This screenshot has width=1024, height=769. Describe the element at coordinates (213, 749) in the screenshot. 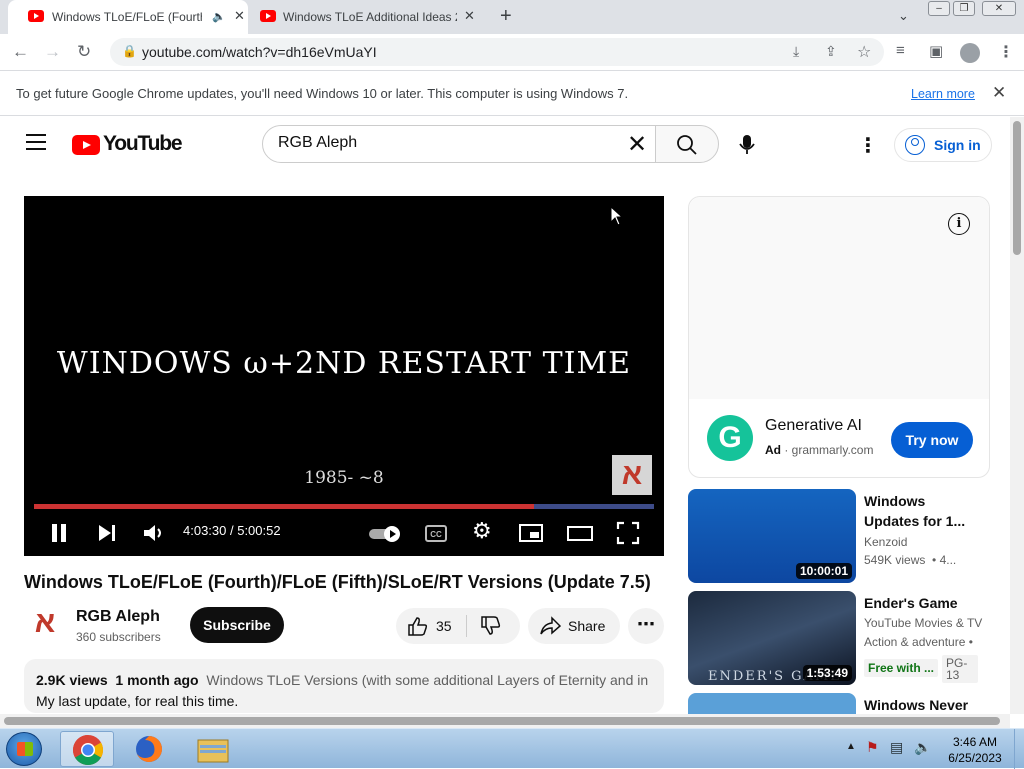

I see `explorer-taskbar-button` at that location.